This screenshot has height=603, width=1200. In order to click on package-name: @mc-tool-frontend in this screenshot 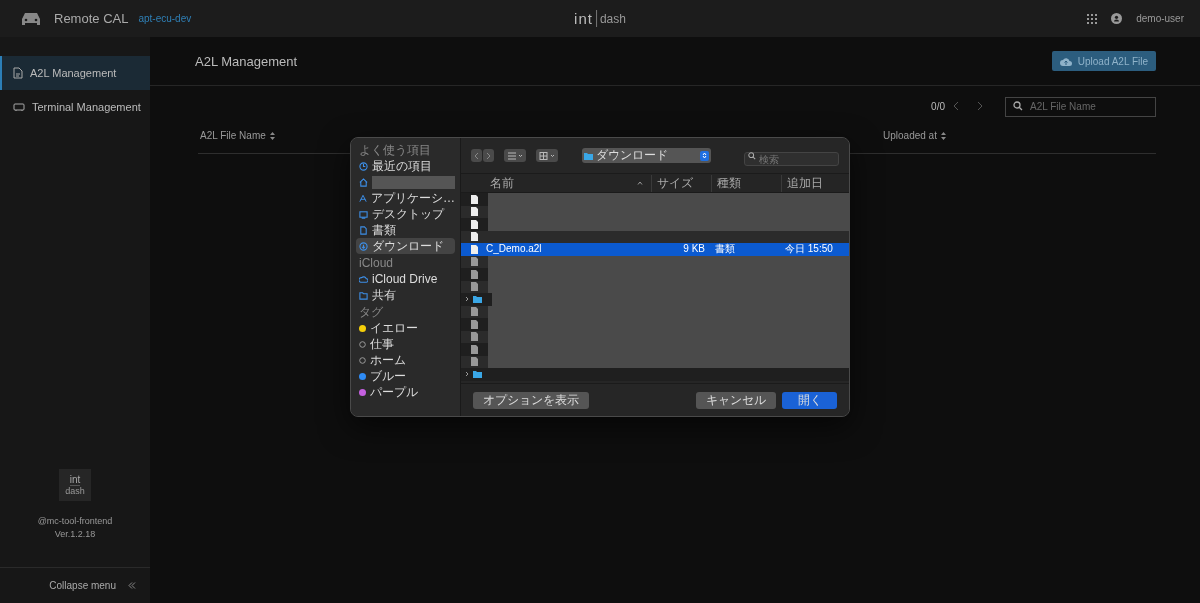, I will do `click(75, 521)`.